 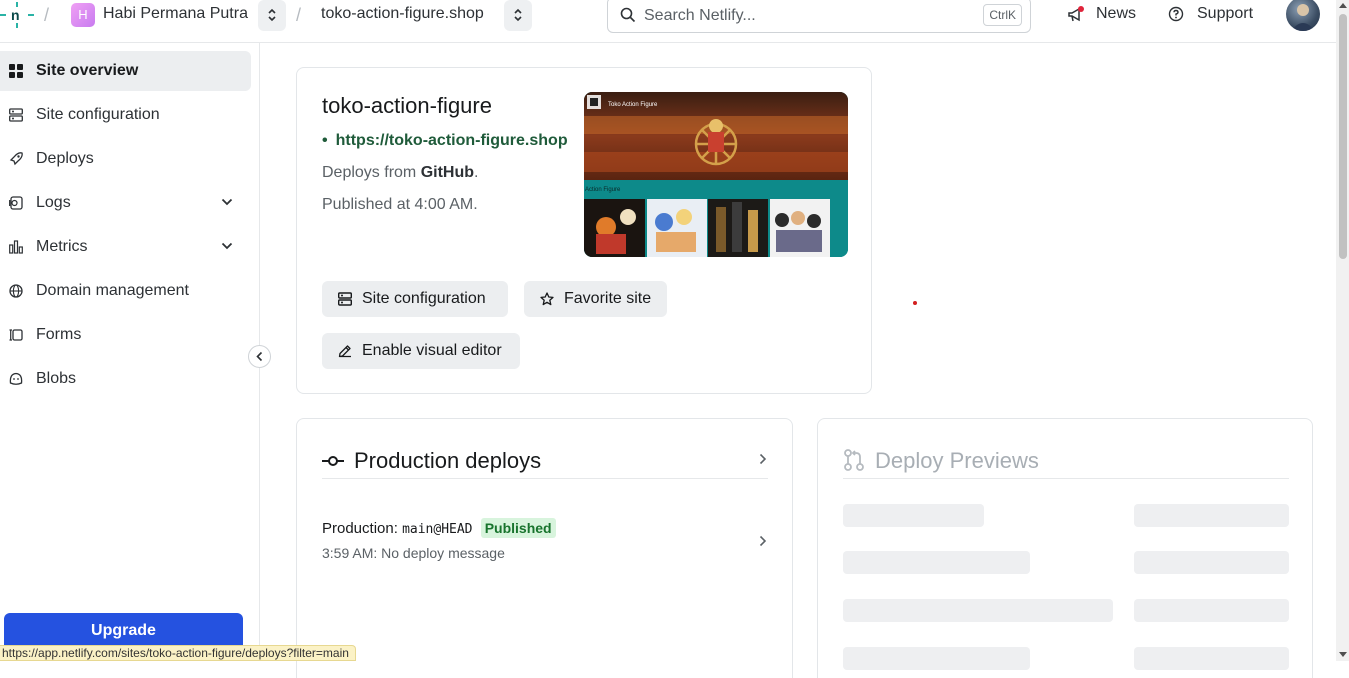 I want to click on scroll-up-arrow, so click(x=1343, y=5).